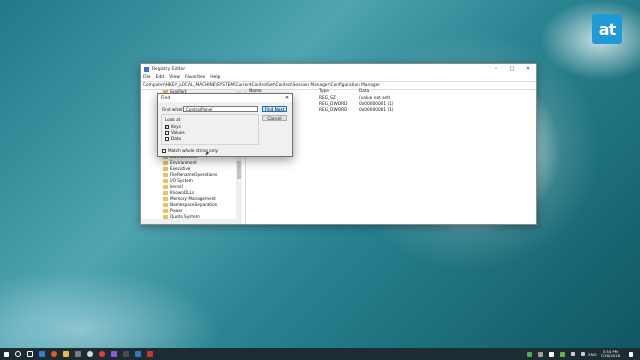 This screenshot has height=360, width=640. Describe the element at coordinates (631, 354) in the screenshot. I see `notification-icon` at that location.